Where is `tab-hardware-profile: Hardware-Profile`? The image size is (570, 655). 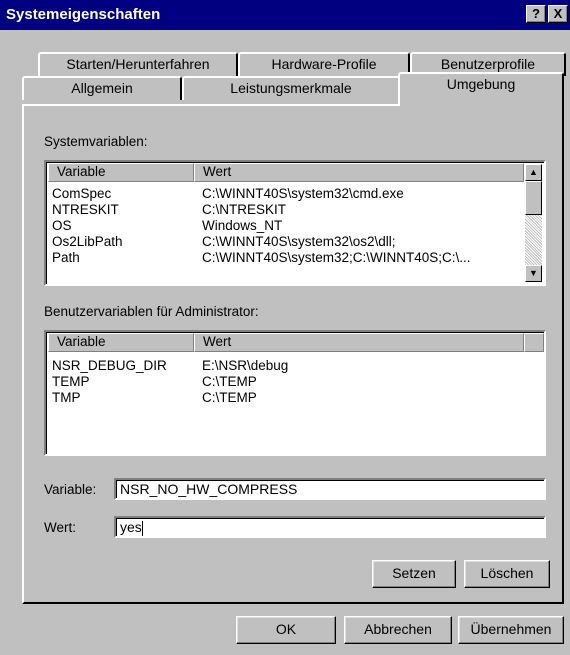
tab-hardware-profile: Hardware-Profile is located at coordinates (324, 64).